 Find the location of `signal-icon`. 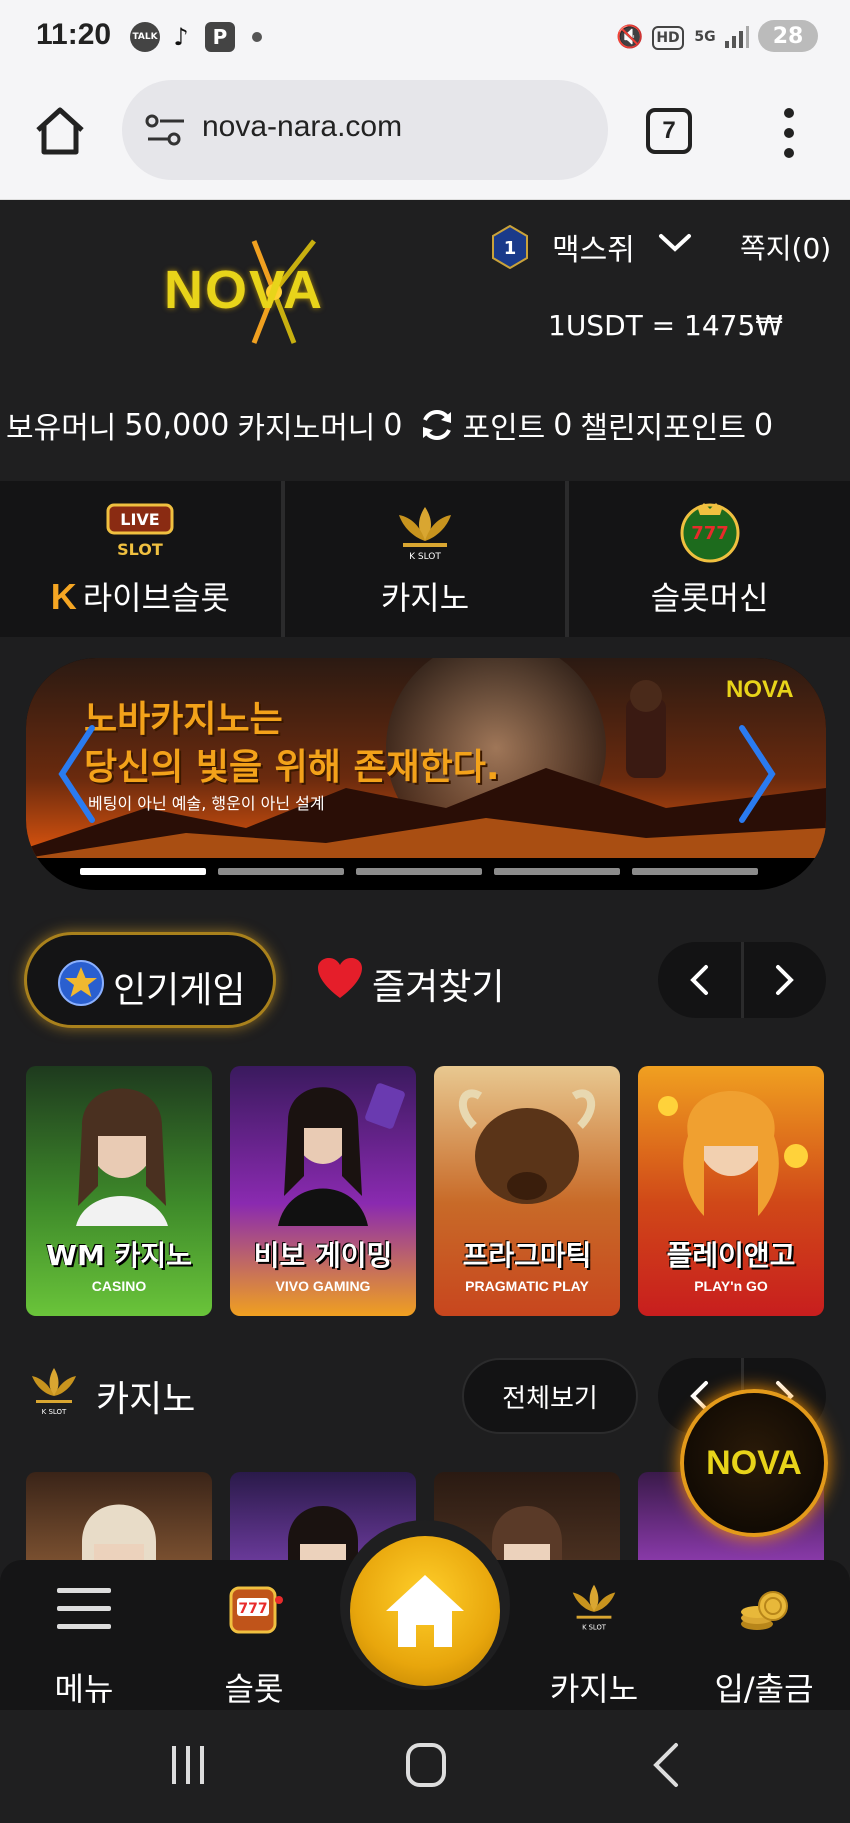

signal-icon is located at coordinates (737, 37).